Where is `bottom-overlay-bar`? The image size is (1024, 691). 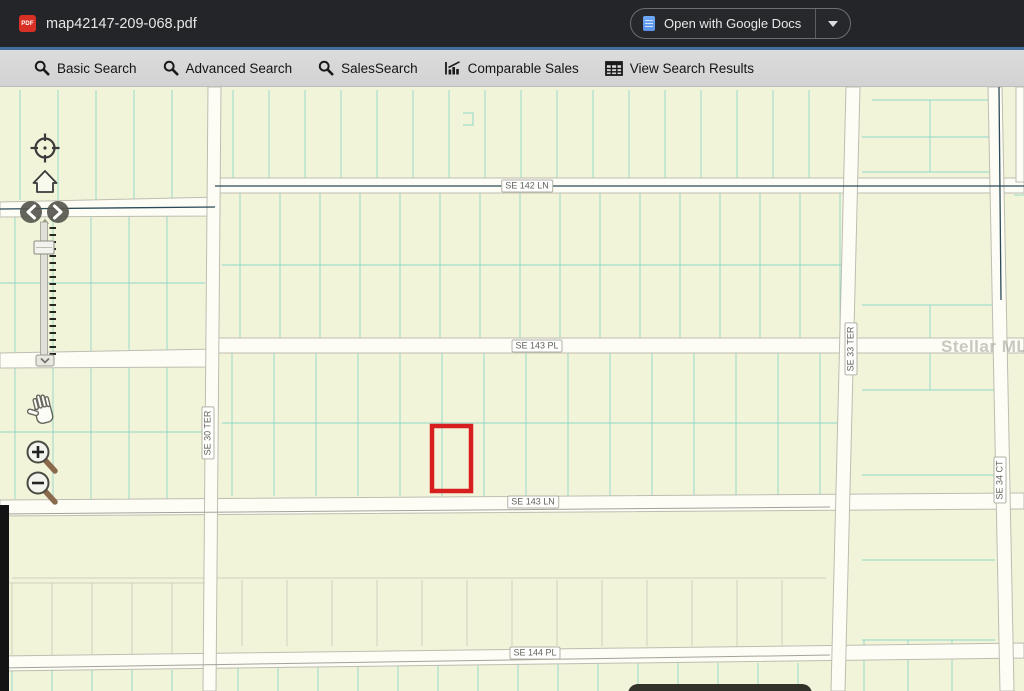 bottom-overlay-bar is located at coordinates (720, 687).